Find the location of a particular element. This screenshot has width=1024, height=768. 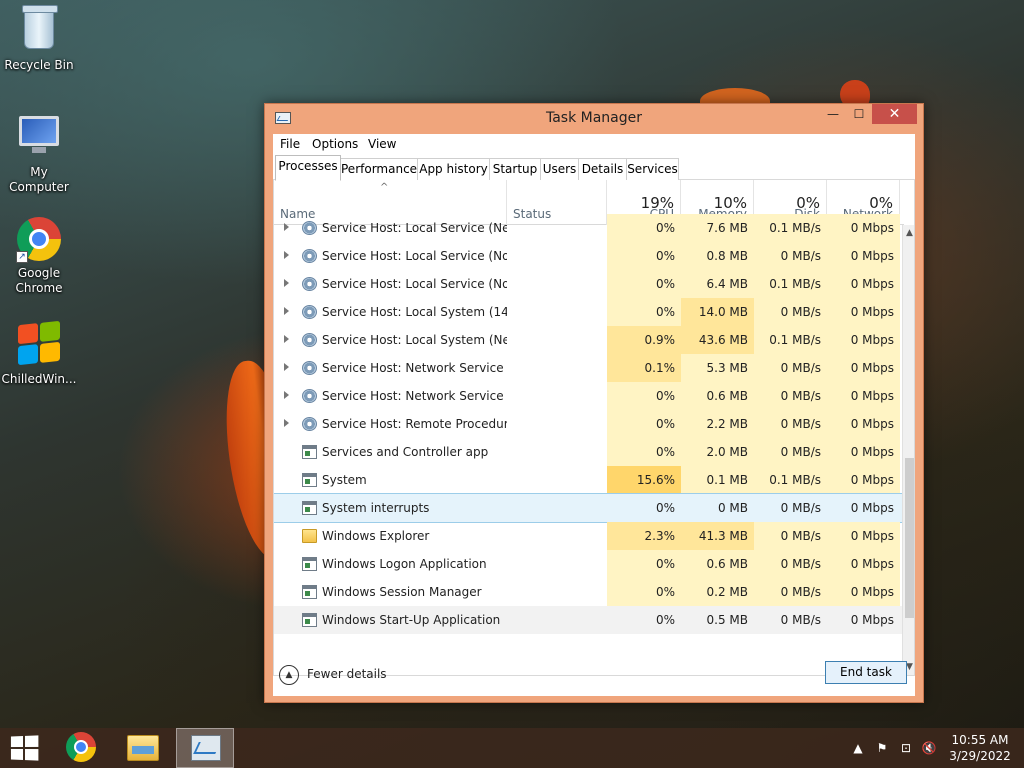

taskbar-clock: 10:55 AM 3/29/2022 is located at coordinates (980, 748).